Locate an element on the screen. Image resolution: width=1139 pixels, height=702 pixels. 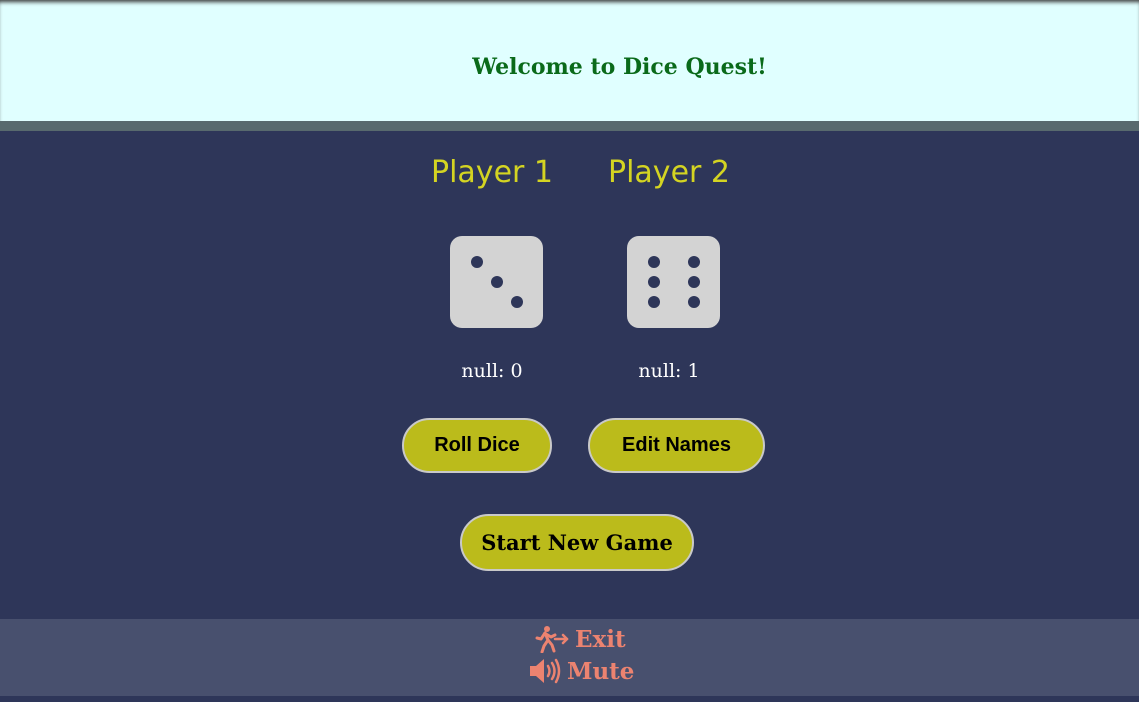
start-new-game-button: Start New Game is located at coordinates (577, 542).